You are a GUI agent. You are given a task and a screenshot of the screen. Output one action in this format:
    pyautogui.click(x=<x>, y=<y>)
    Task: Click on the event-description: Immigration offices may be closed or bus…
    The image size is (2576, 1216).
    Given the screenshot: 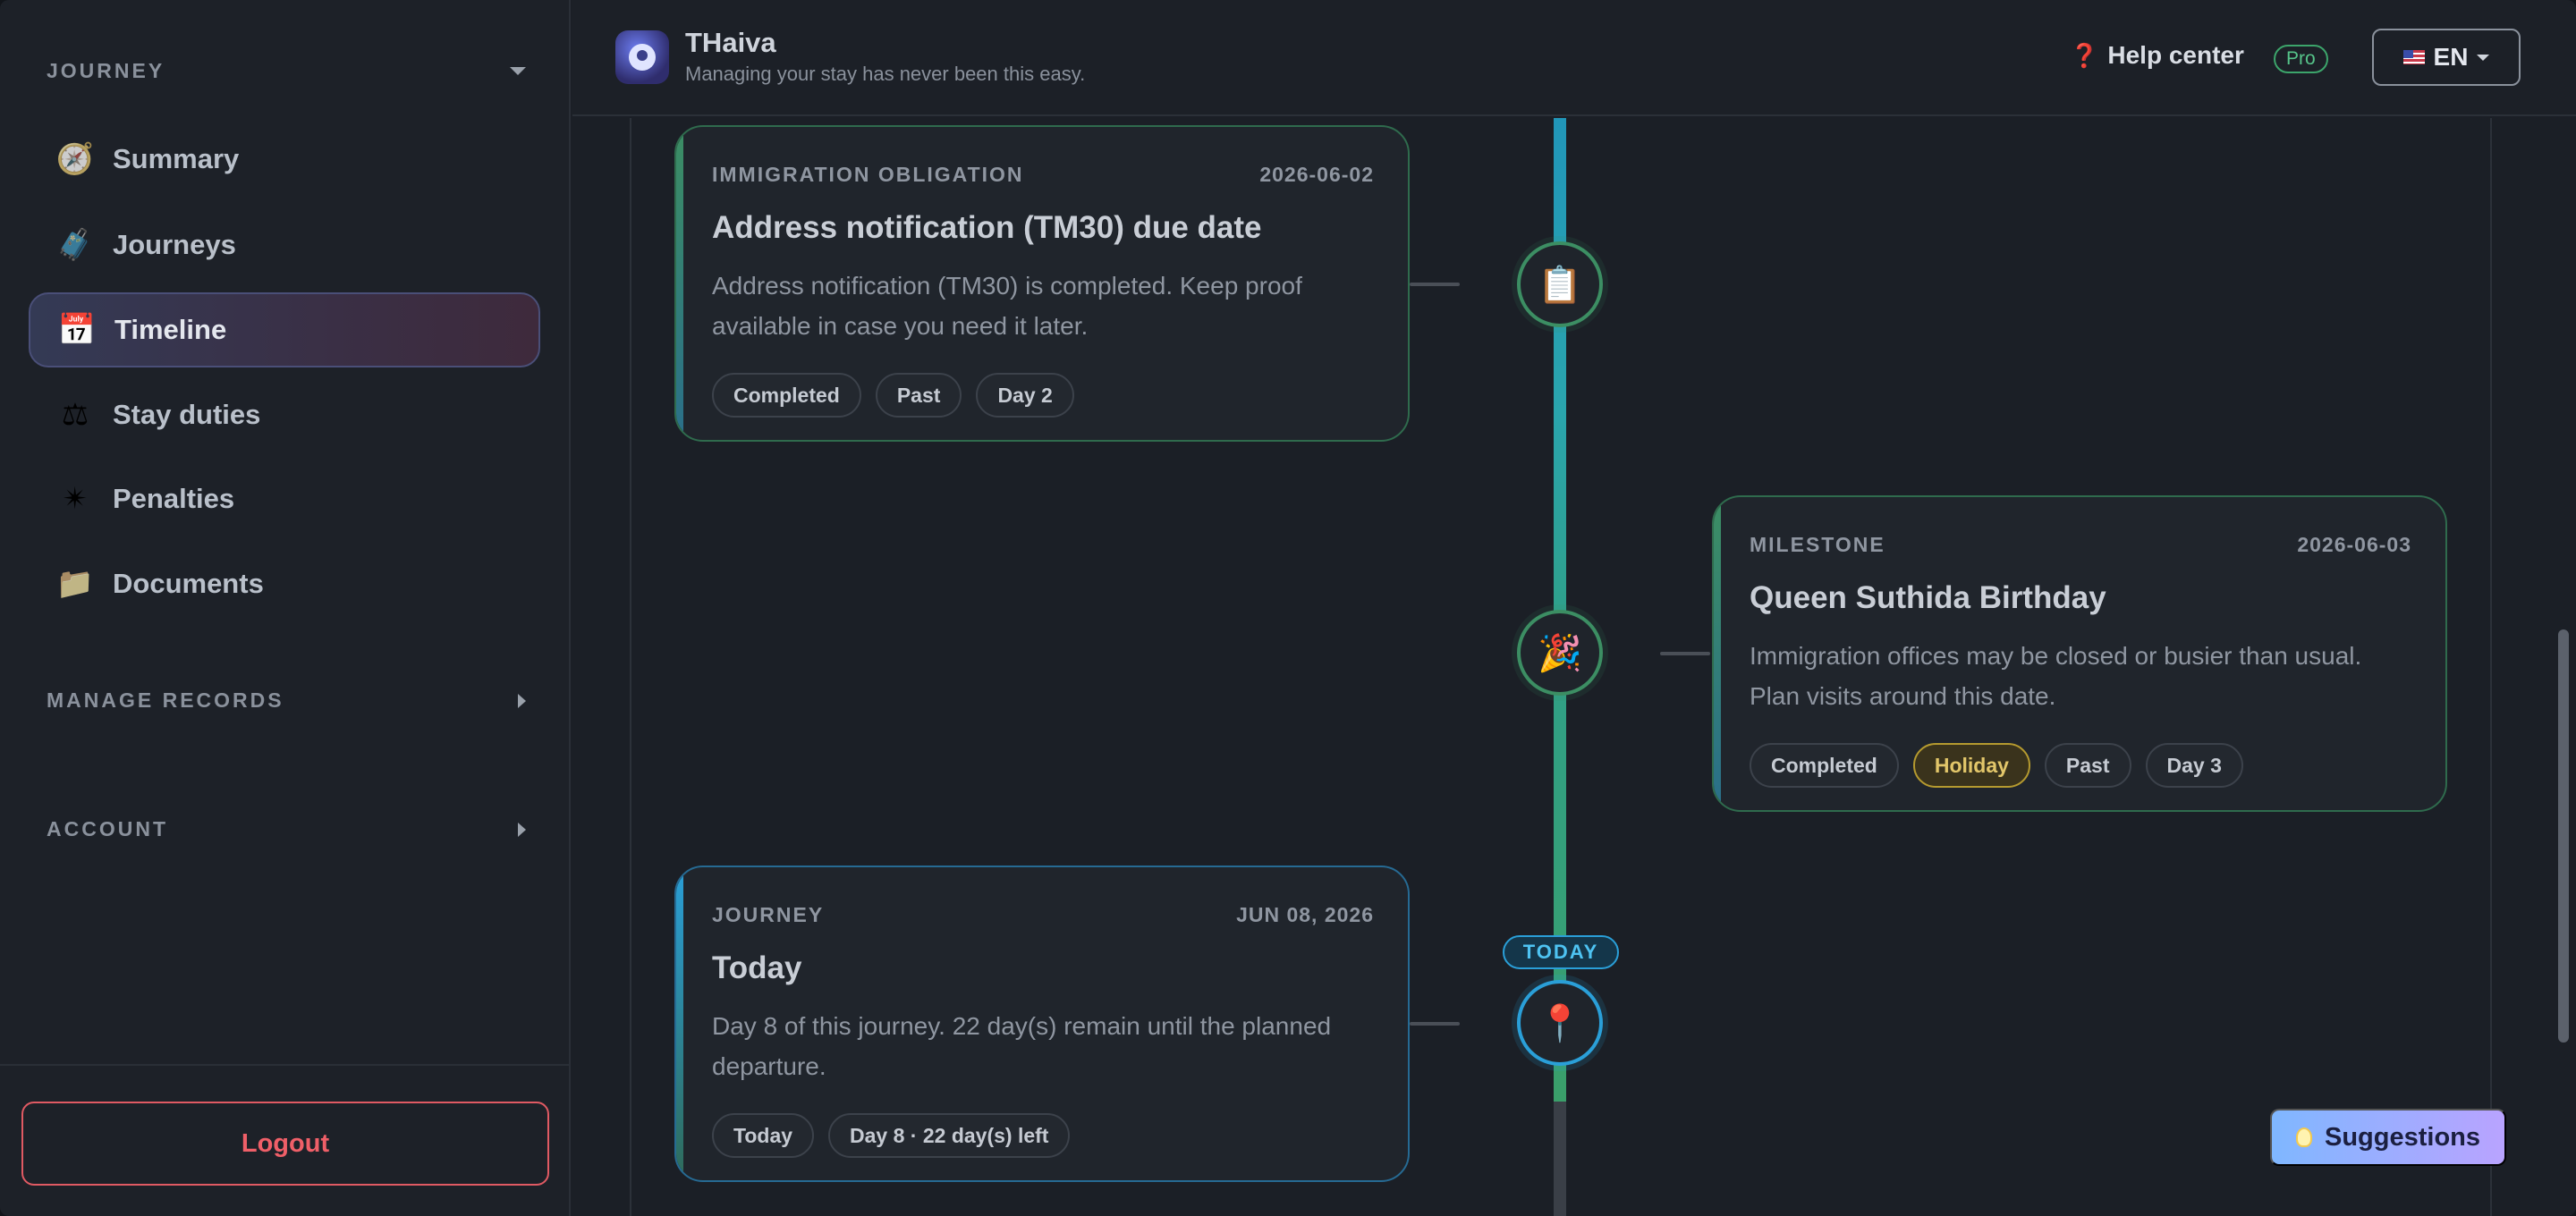 What is the action you would take?
    pyautogui.click(x=2056, y=676)
    